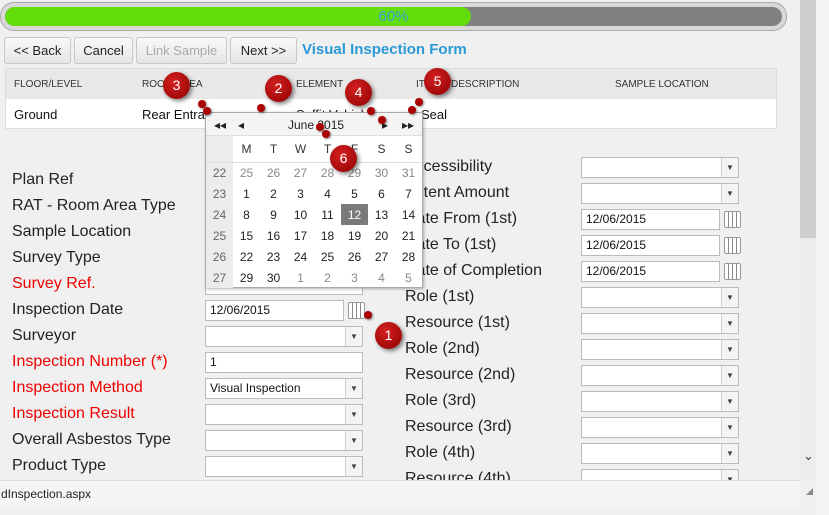 The height and width of the screenshot is (515, 829). What do you see at coordinates (381, 214) in the screenshot?
I see `calendar-day: 13` at bounding box center [381, 214].